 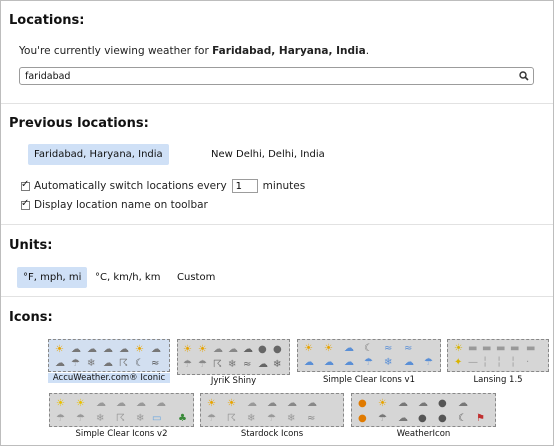 I want to click on iconset-preview: ● ☀ ☁ ☁ ● ☁ ● ☂ ☁ ● ● ☾ ⚑, so click(x=423, y=410).